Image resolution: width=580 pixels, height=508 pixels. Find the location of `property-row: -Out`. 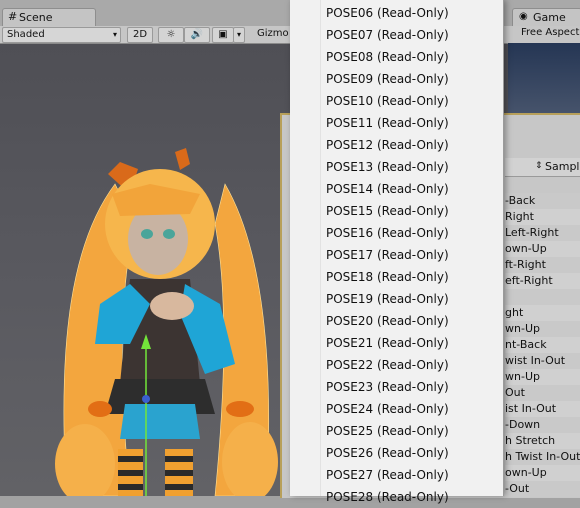

property-row: -Out is located at coordinates (542, 489).